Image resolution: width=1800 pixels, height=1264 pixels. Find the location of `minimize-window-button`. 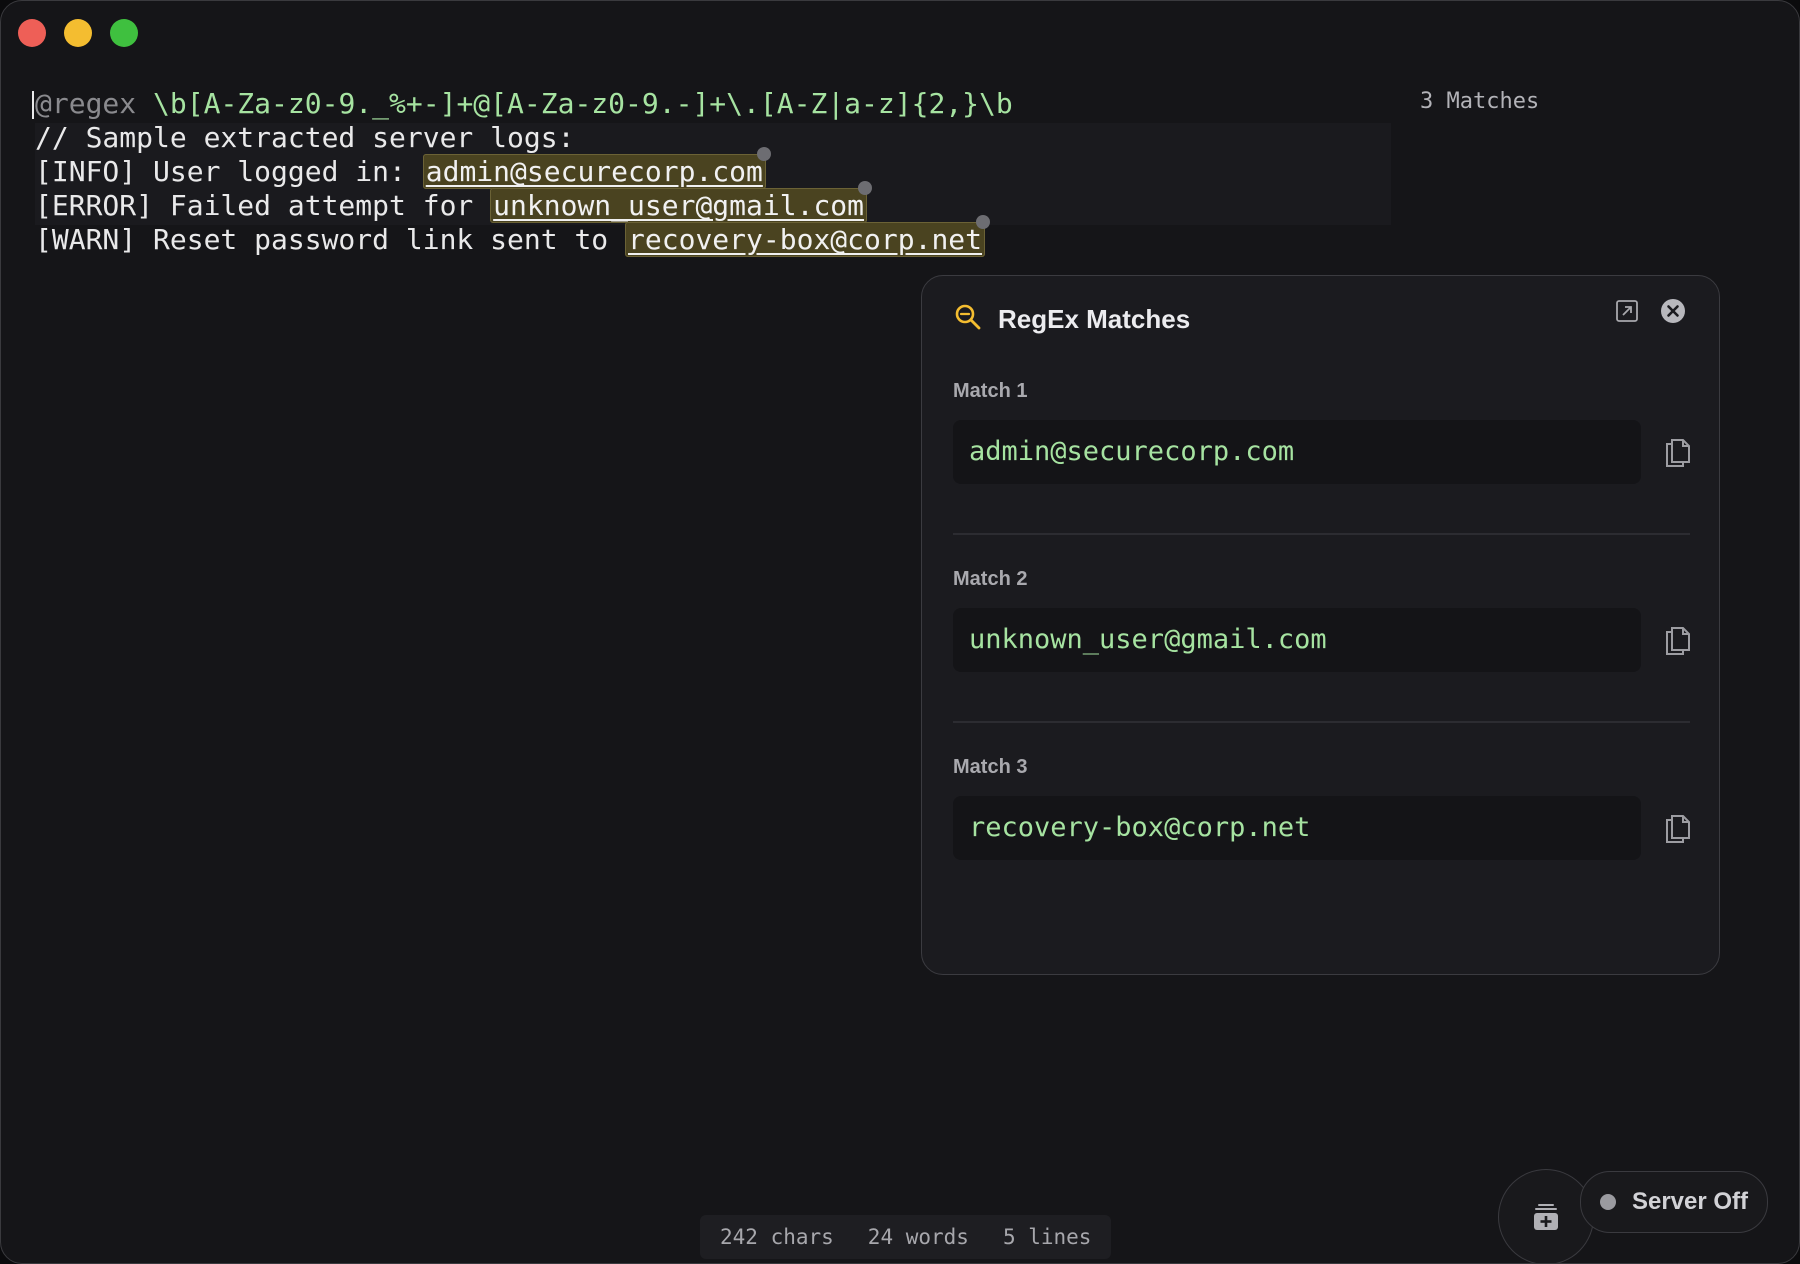

minimize-window-button is located at coordinates (78, 33).